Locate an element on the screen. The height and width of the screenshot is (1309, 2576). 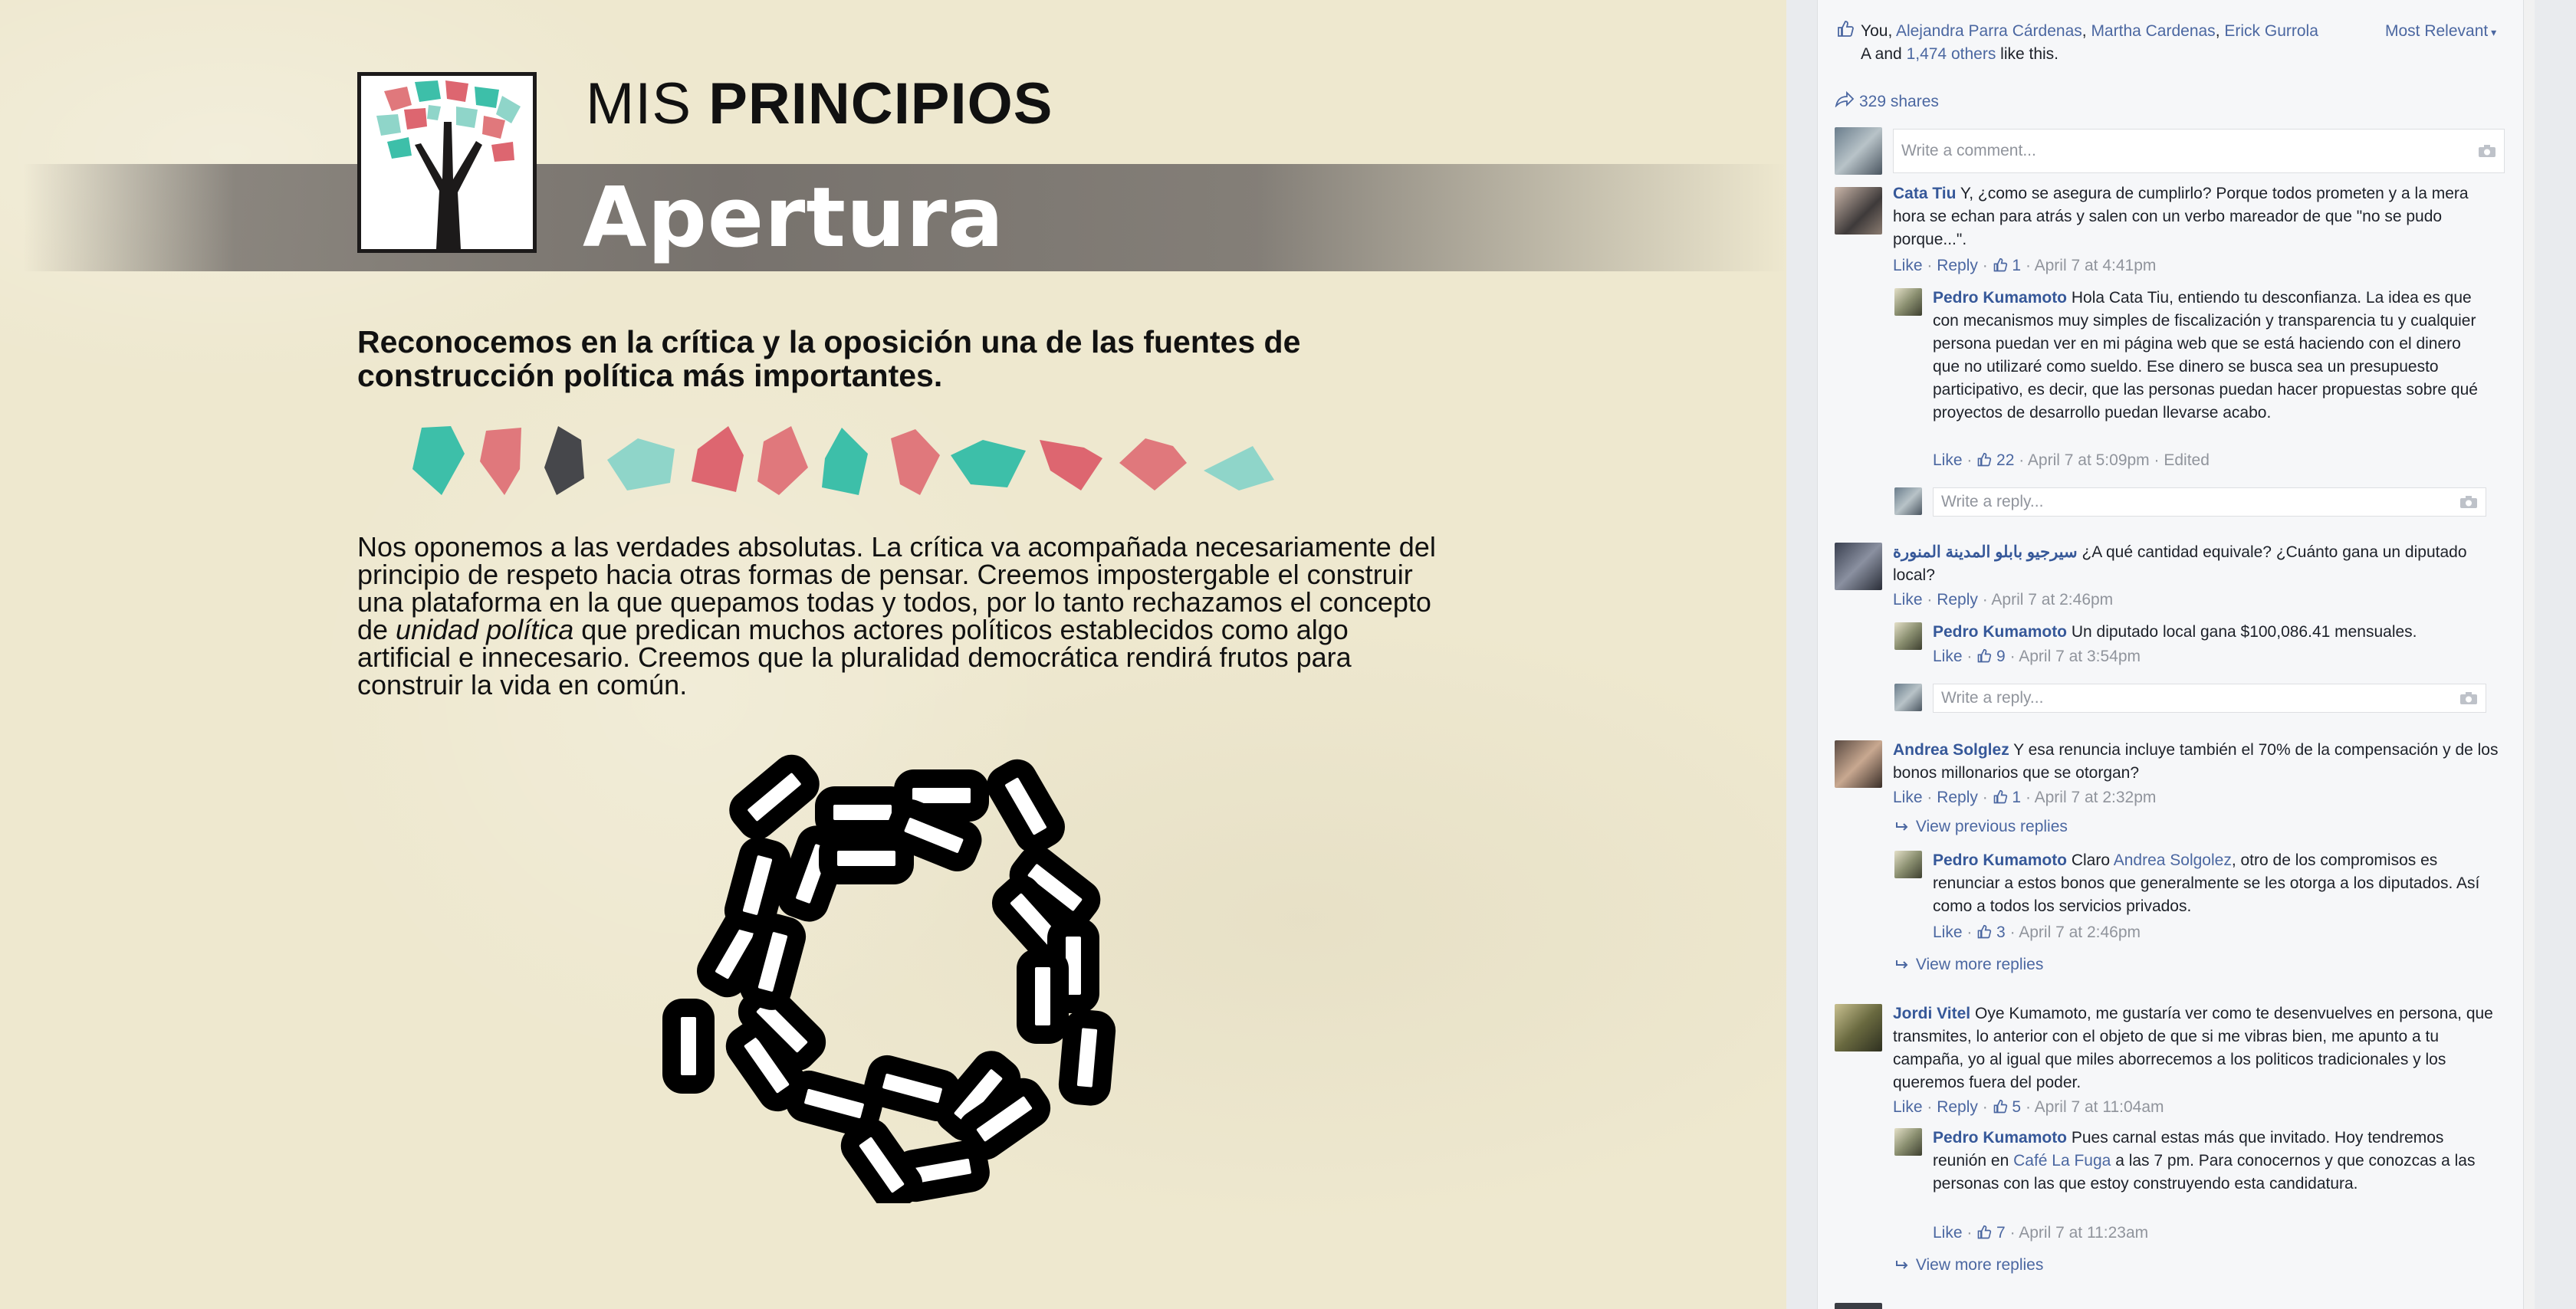
chevron-down-icon: ▾ is located at coordinates (2492, 32).